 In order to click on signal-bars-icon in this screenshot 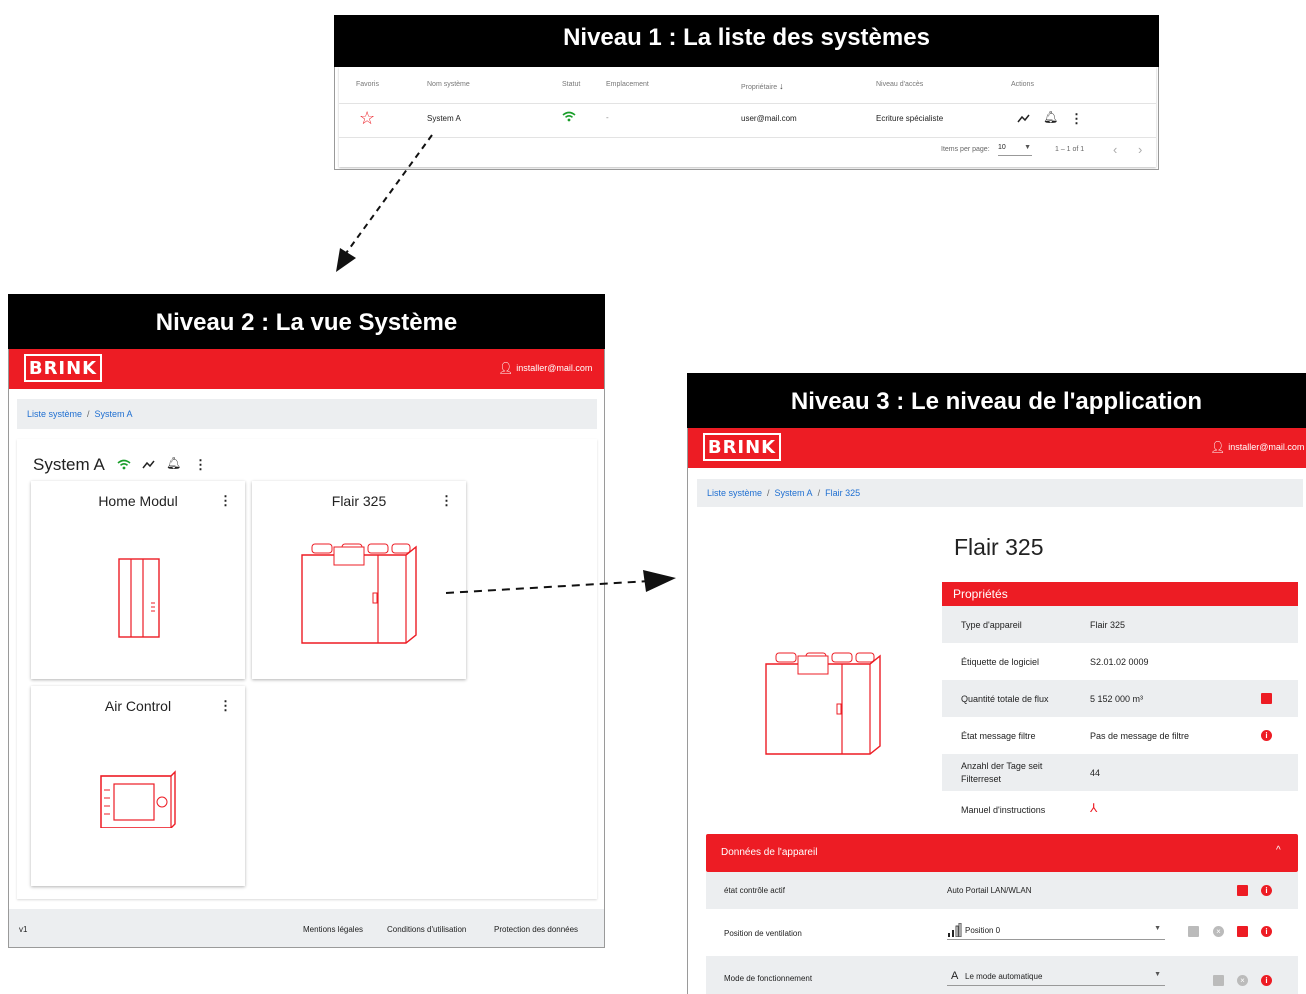, I will do `click(955, 930)`.